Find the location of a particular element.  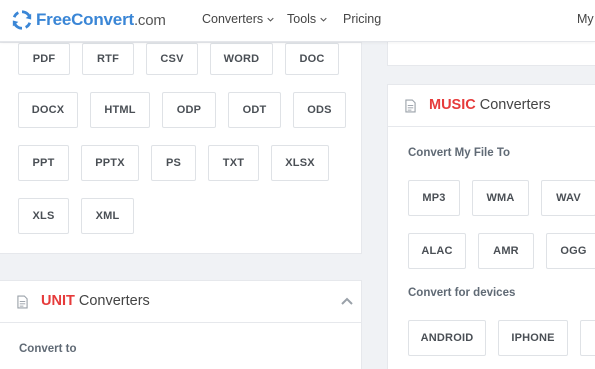

unit-section-title: UNIT Converters is located at coordinates (95, 301).